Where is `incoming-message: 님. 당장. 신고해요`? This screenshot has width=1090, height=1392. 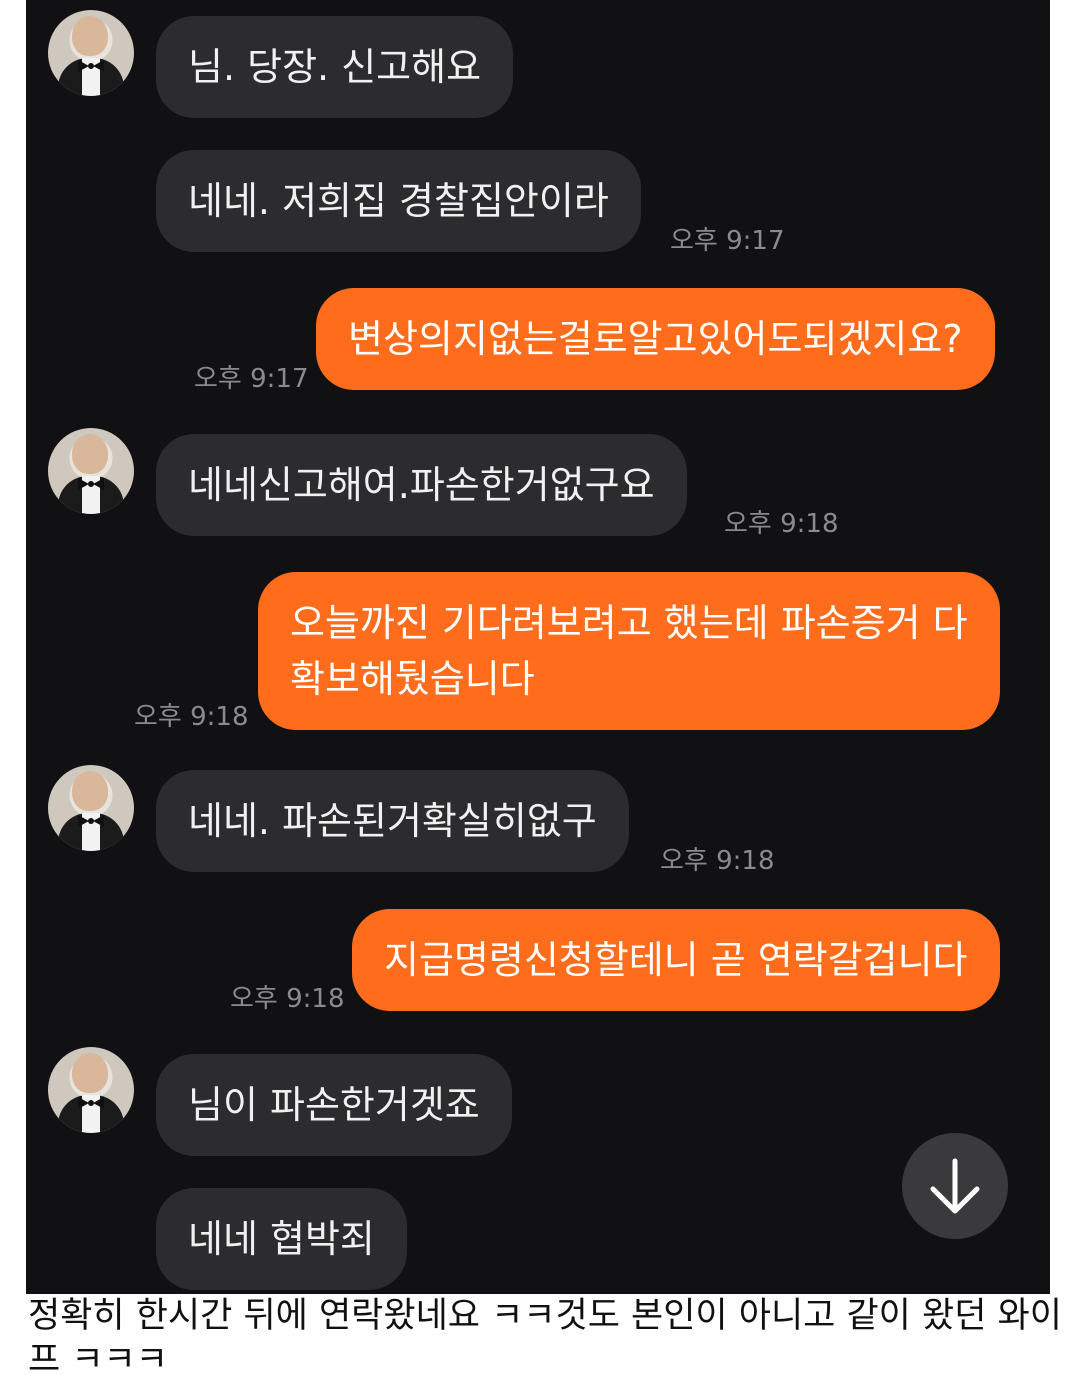
incoming-message: 님. 당장. 신고해요 is located at coordinates (335, 67).